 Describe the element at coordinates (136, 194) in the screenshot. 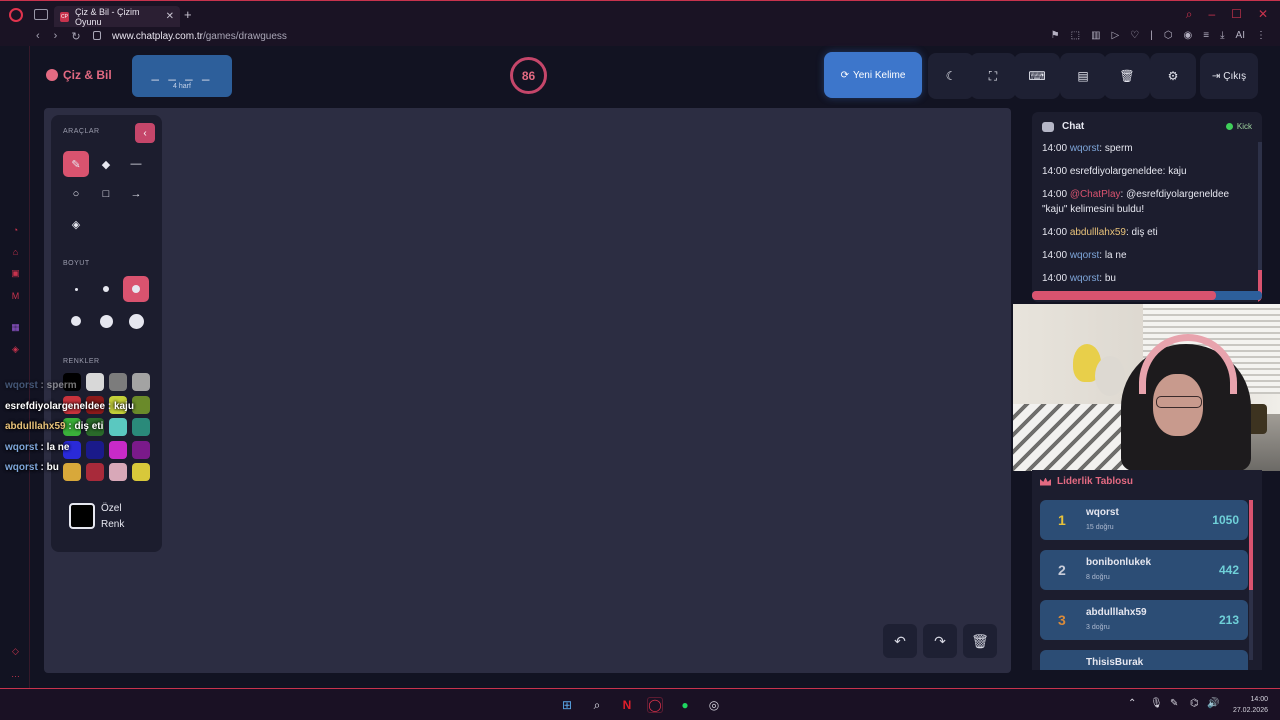

I see `arrow-tool: →` at that location.